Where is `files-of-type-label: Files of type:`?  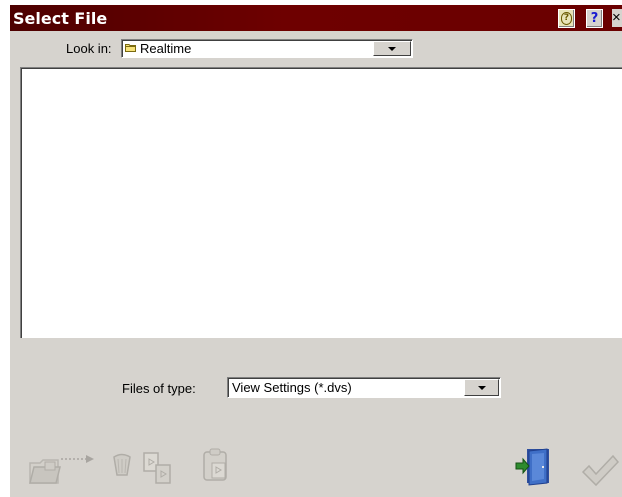 files-of-type-label: Files of type: is located at coordinates (159, 388).